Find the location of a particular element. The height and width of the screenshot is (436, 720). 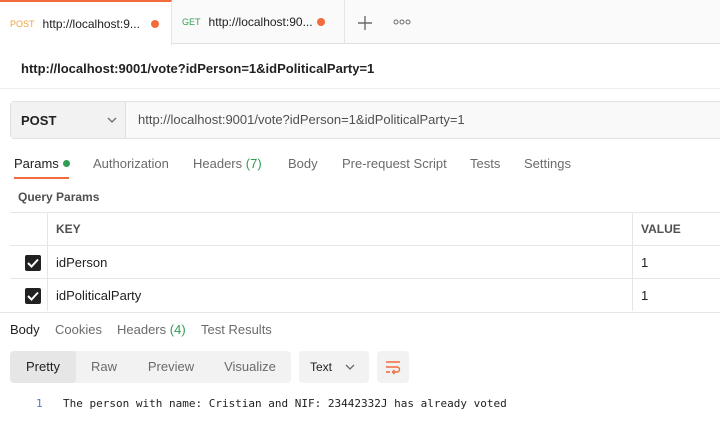

tab-test-results: Test Results is located at coordinates (236, 329).